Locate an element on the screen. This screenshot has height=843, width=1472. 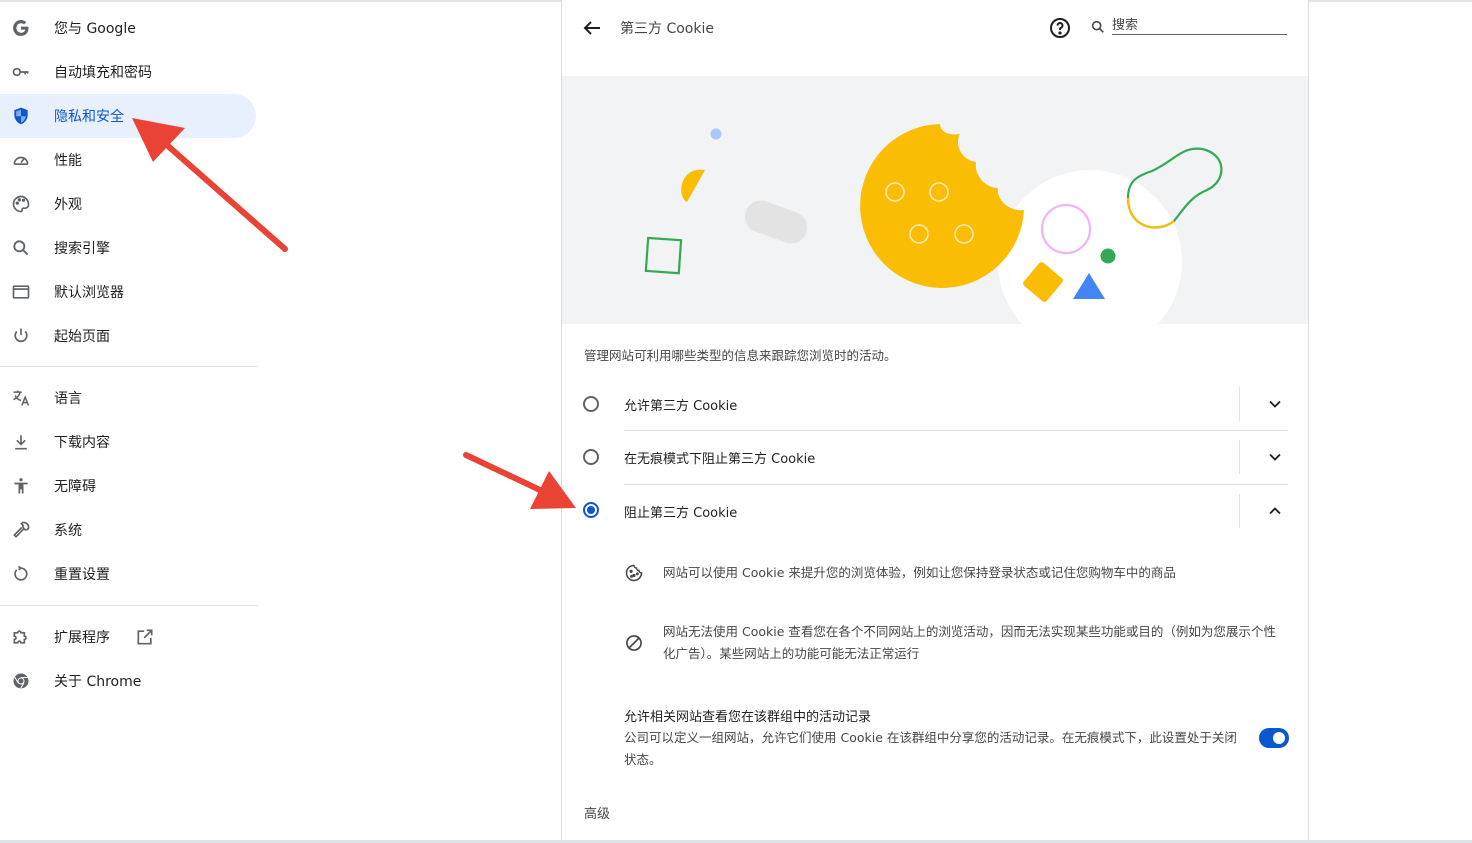
block-icon is located at coordinates (634, 643).